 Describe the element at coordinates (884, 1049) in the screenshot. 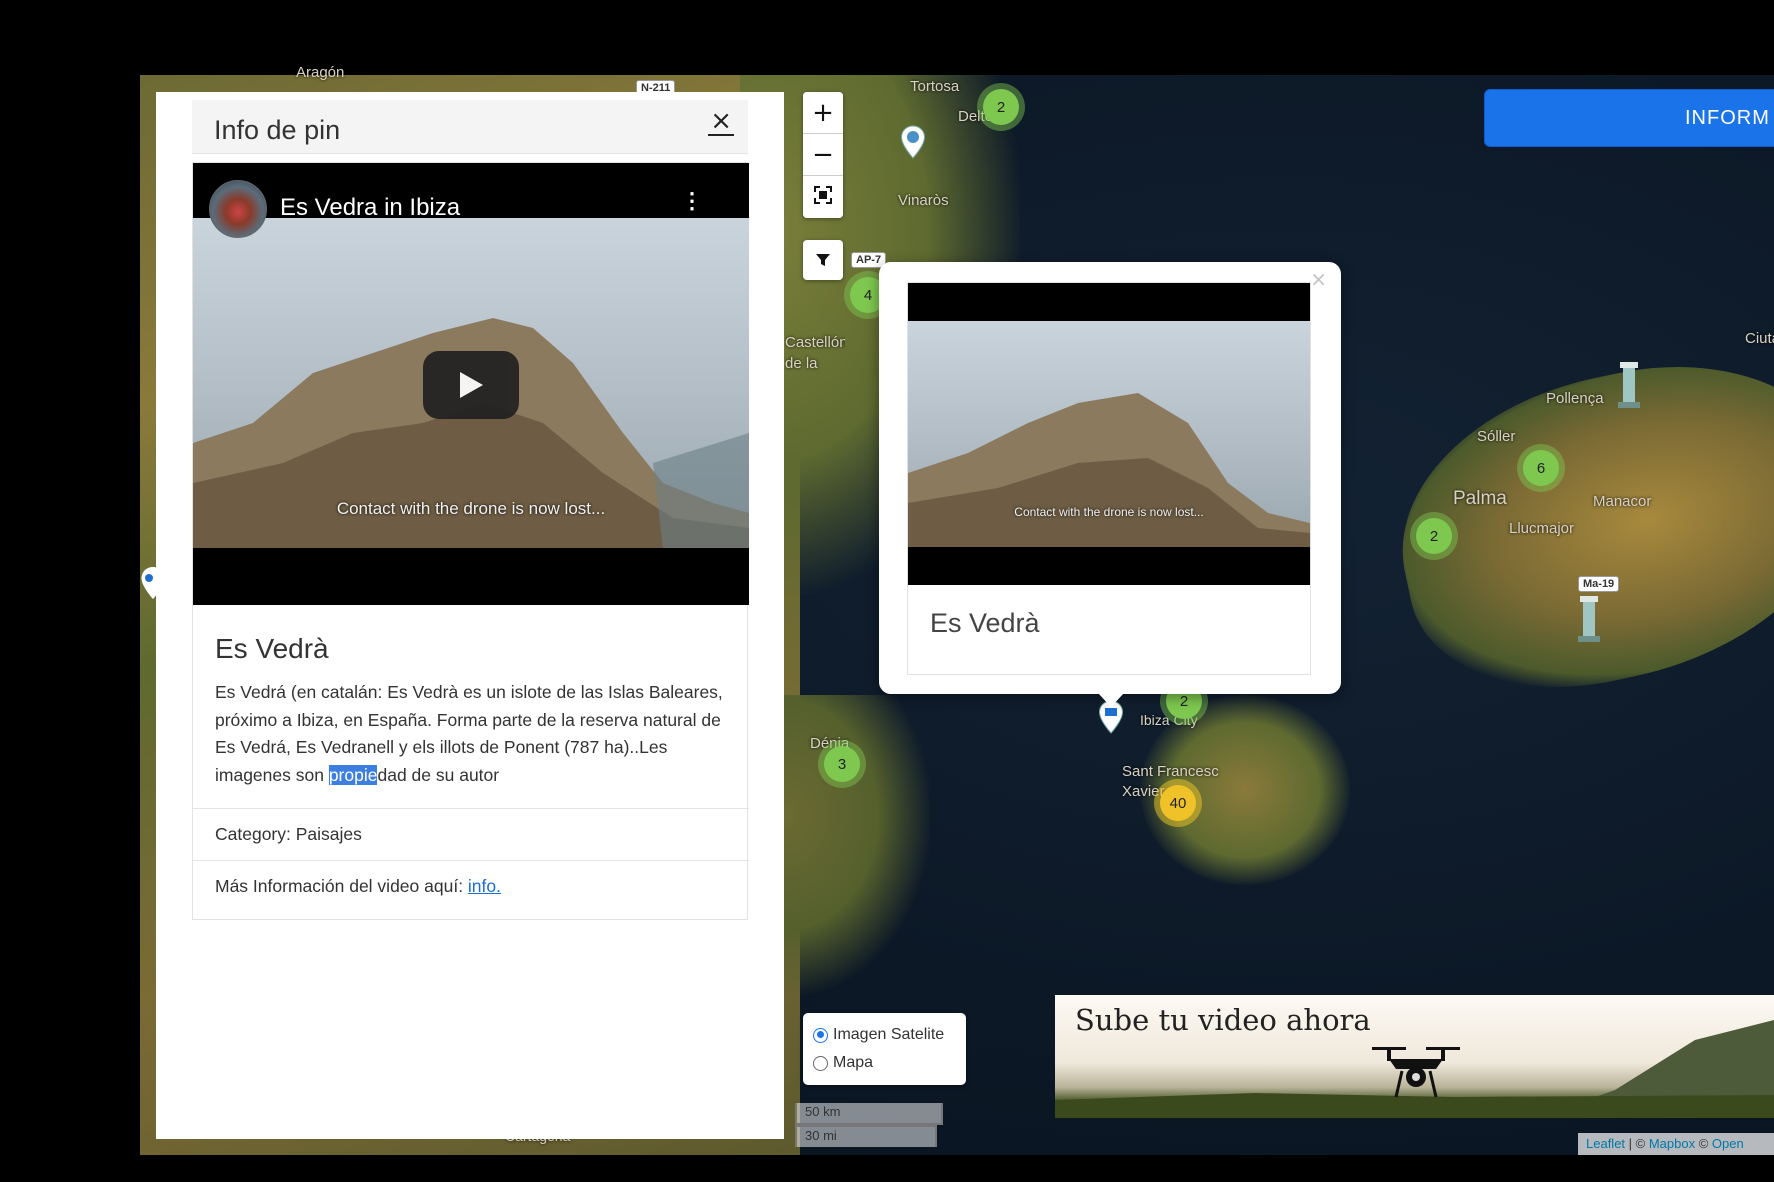

I see `layer-control: Imagen Satelite Mapa` at that location.